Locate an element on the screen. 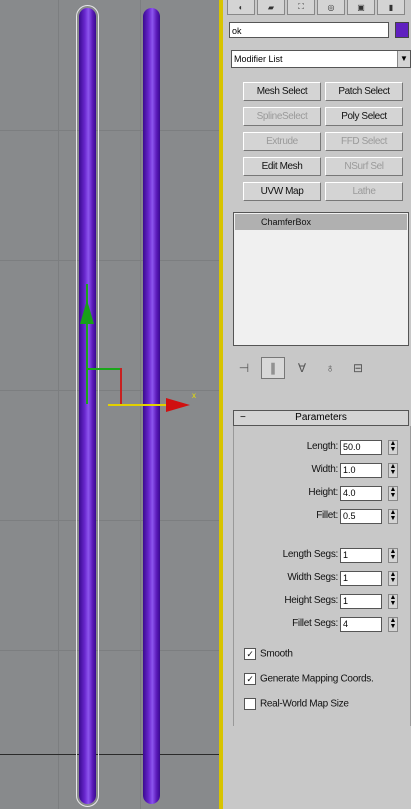 The image size is (411, 809). modifier-stack-toolbar: ⊣ ∥ ∀ ♁ ⊟ is located at coordinates (321, 368).